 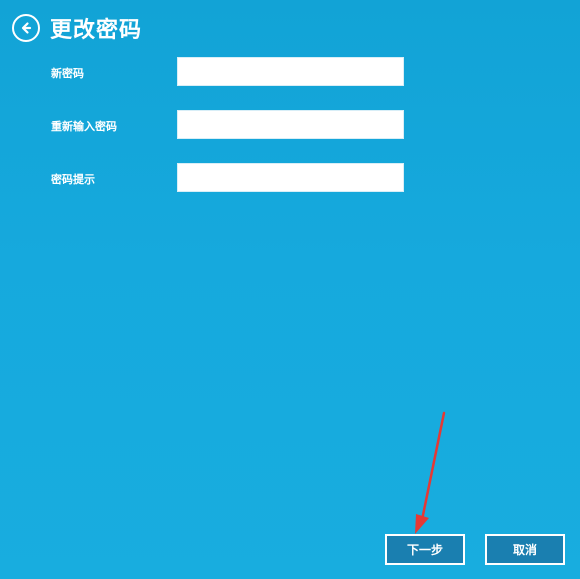 I want to click on cancel-button: 取消, so click(x=525, y=549).